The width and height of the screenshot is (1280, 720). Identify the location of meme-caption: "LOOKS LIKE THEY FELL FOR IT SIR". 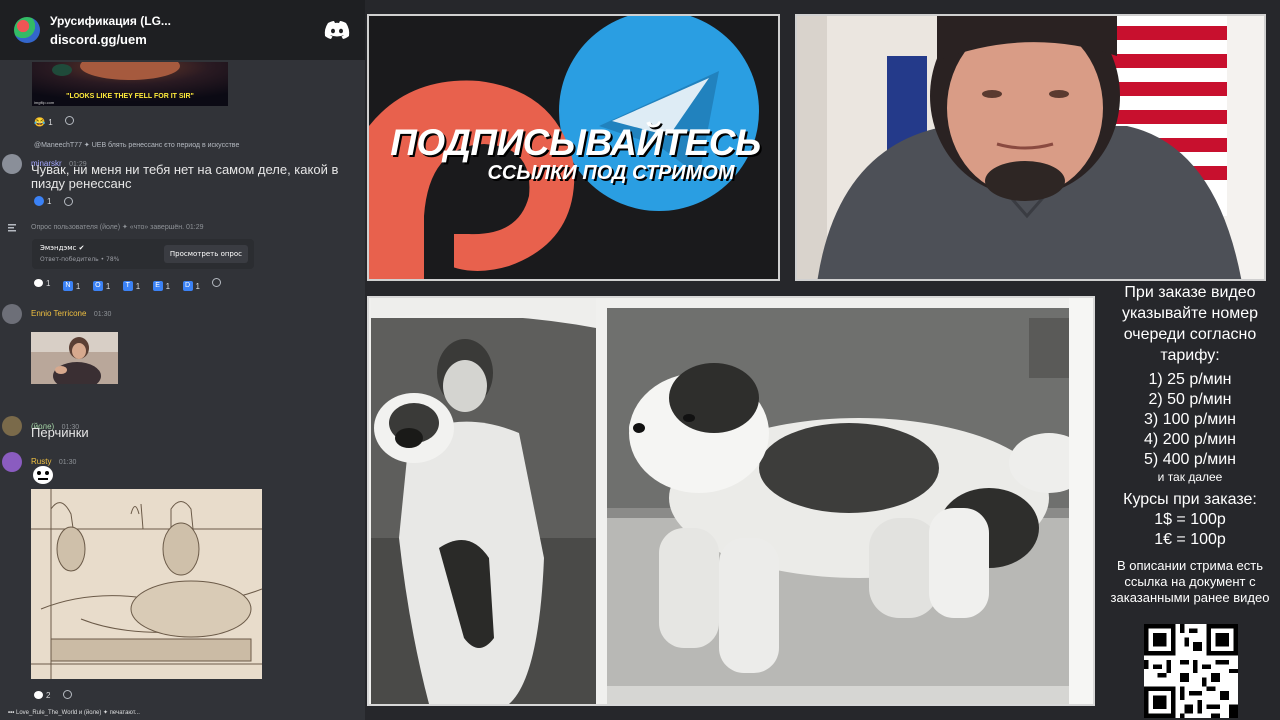
(130, 96).